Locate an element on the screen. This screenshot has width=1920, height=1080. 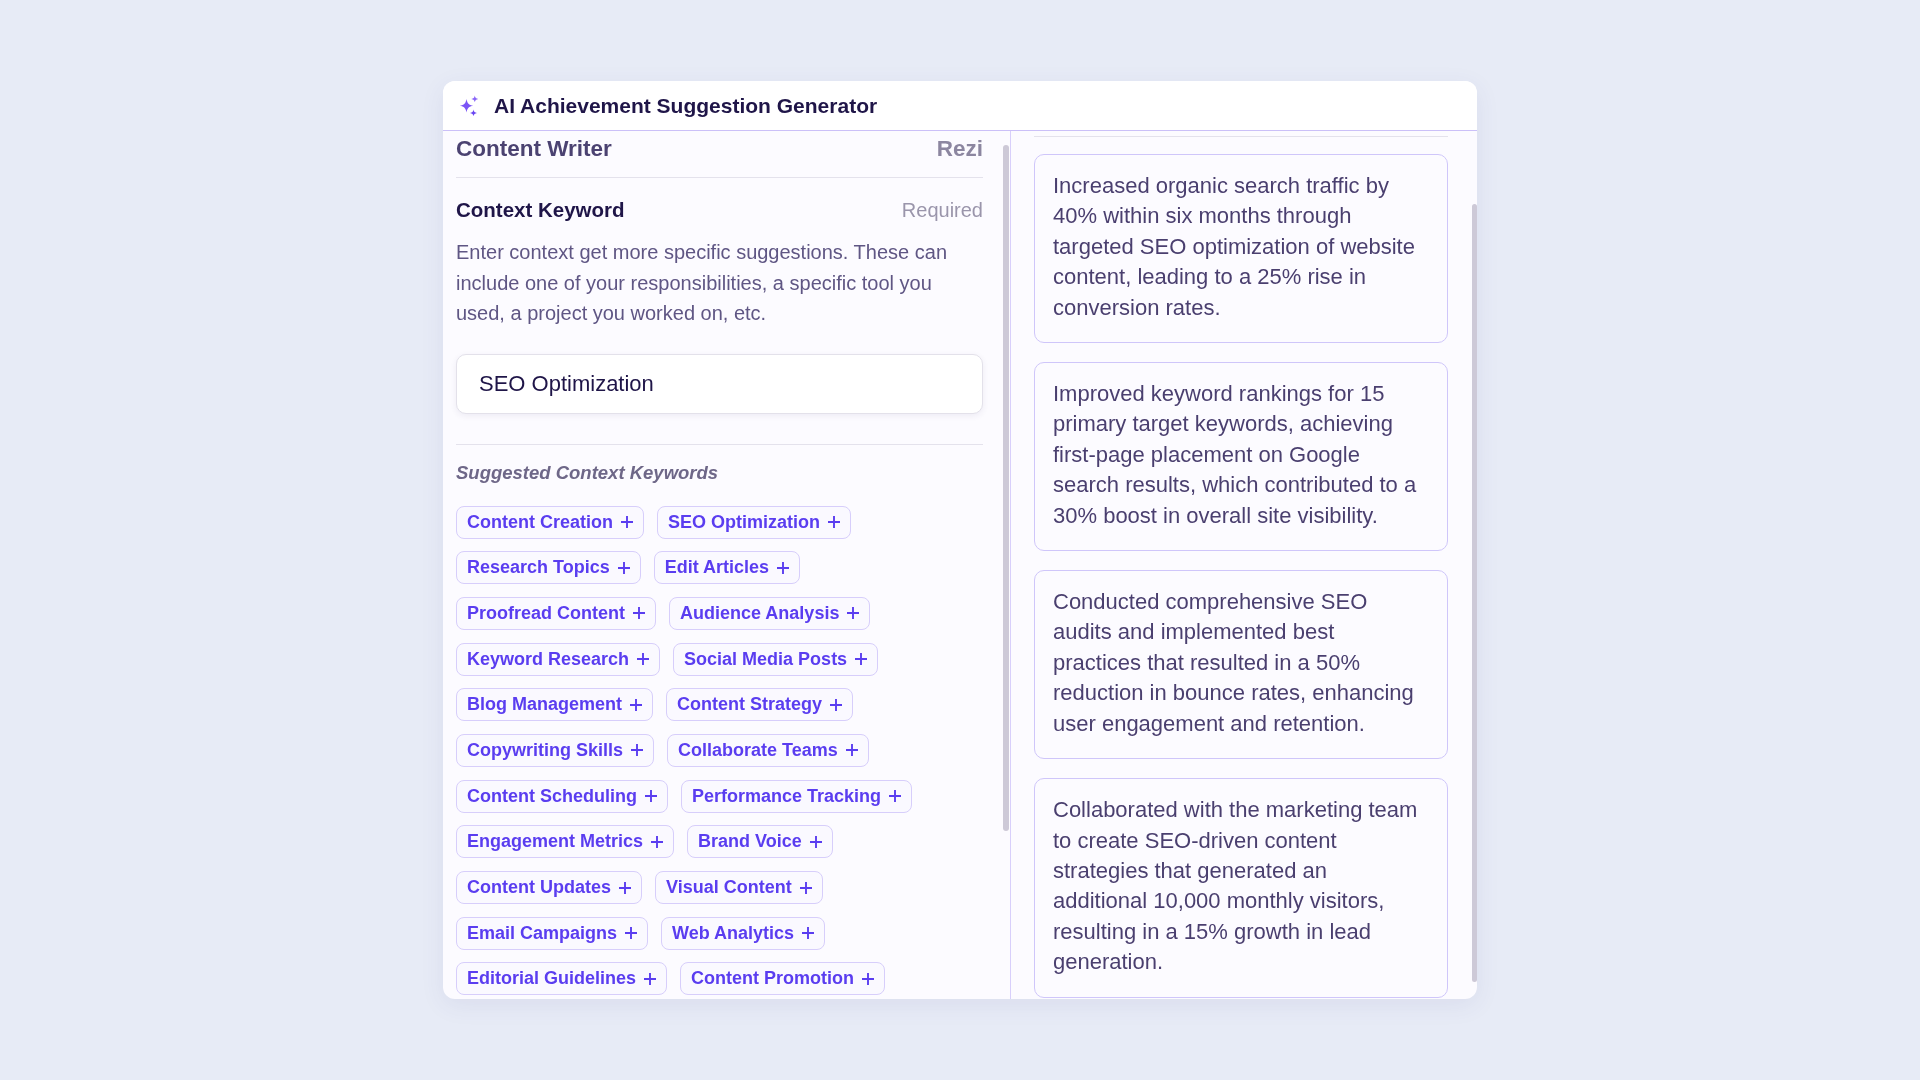
keyword-chip: Content Strategy is located at coordinates (760, 705).